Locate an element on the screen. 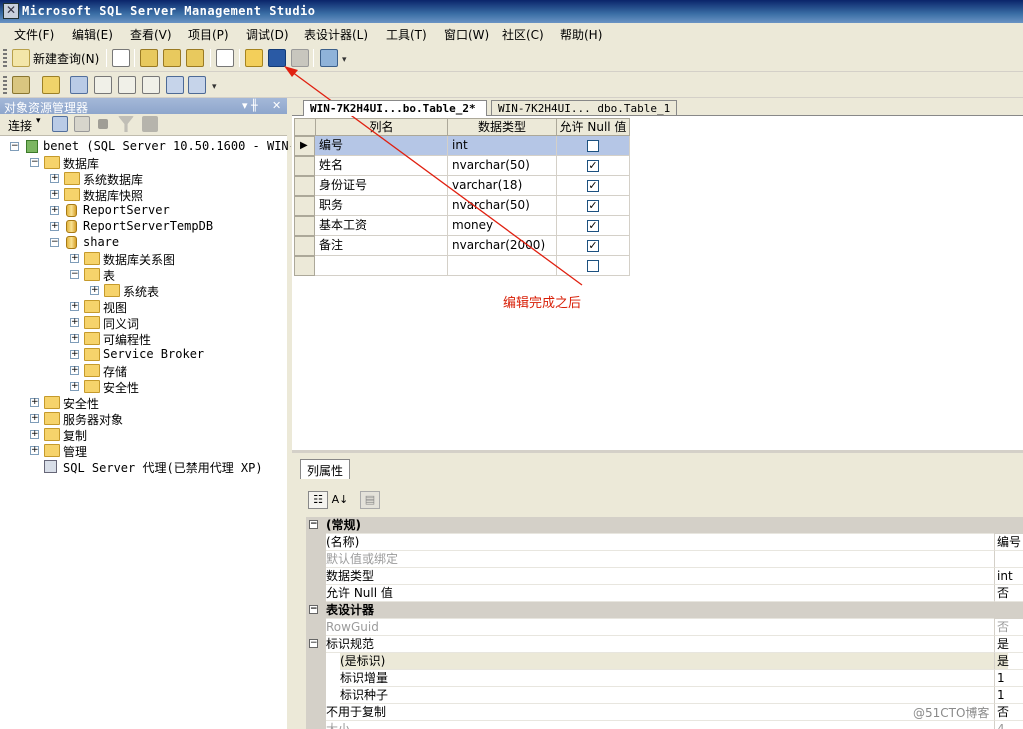  tree-node-service-broker: + Service Broker is located at coordinates (177, 355).